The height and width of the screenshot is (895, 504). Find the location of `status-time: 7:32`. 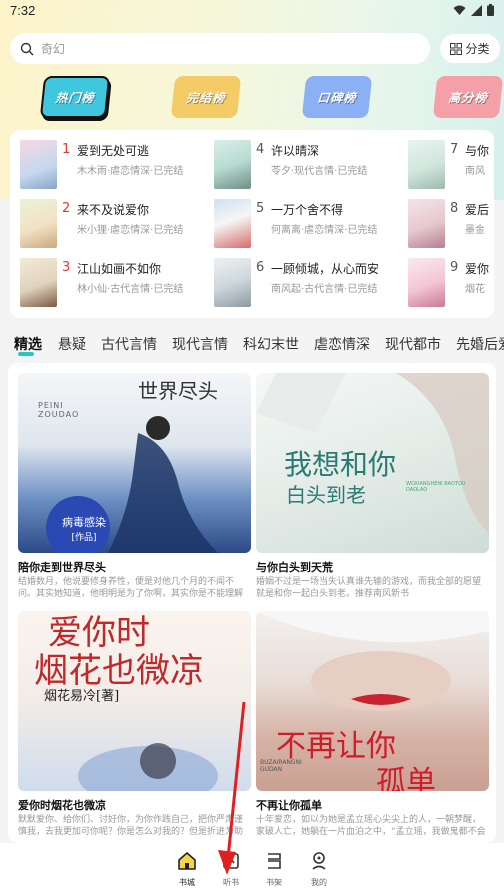

status-time: 7:32 is located at coordinates (23, 10).